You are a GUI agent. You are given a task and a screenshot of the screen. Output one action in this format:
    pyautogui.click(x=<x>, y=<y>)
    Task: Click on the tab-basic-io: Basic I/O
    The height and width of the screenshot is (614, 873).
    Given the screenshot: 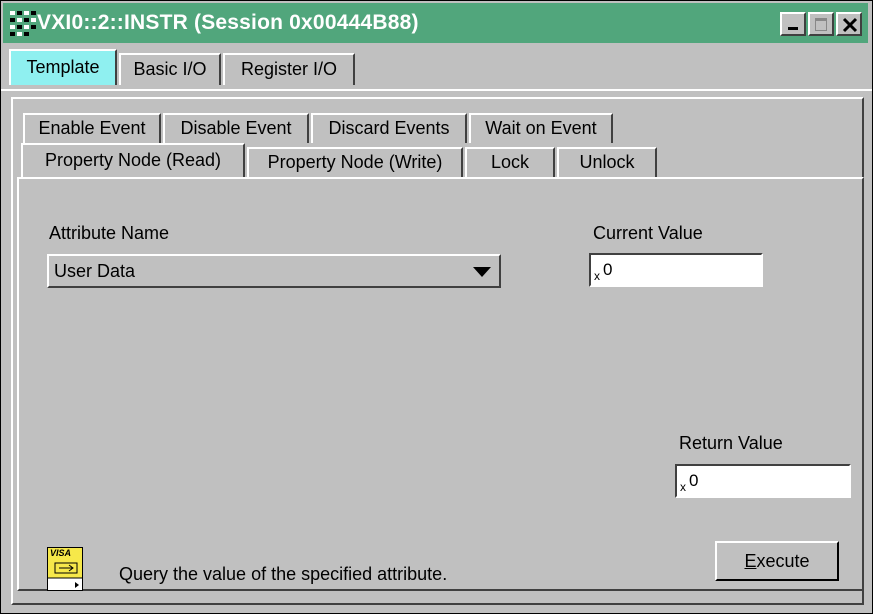 What is the action you would take?
    pyautogui.click(x=170, y=69)
    